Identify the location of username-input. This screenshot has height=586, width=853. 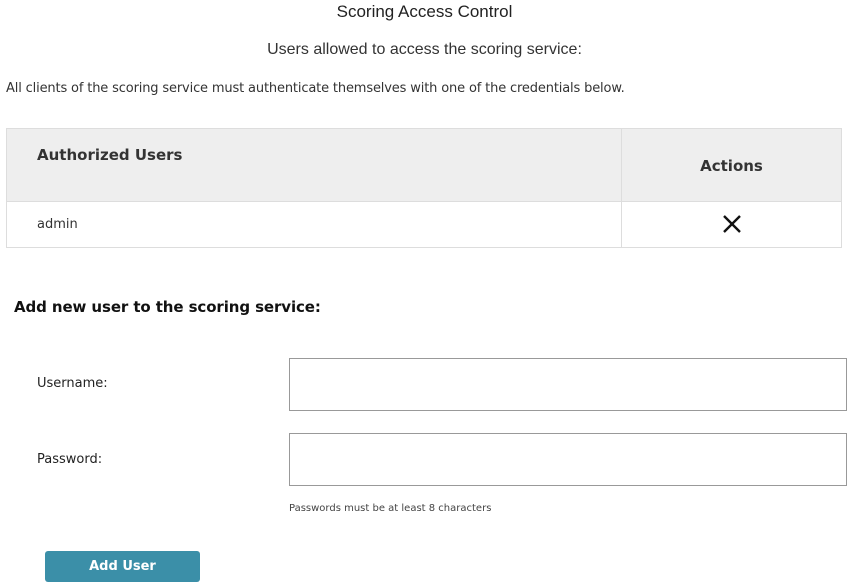
(568, 384).